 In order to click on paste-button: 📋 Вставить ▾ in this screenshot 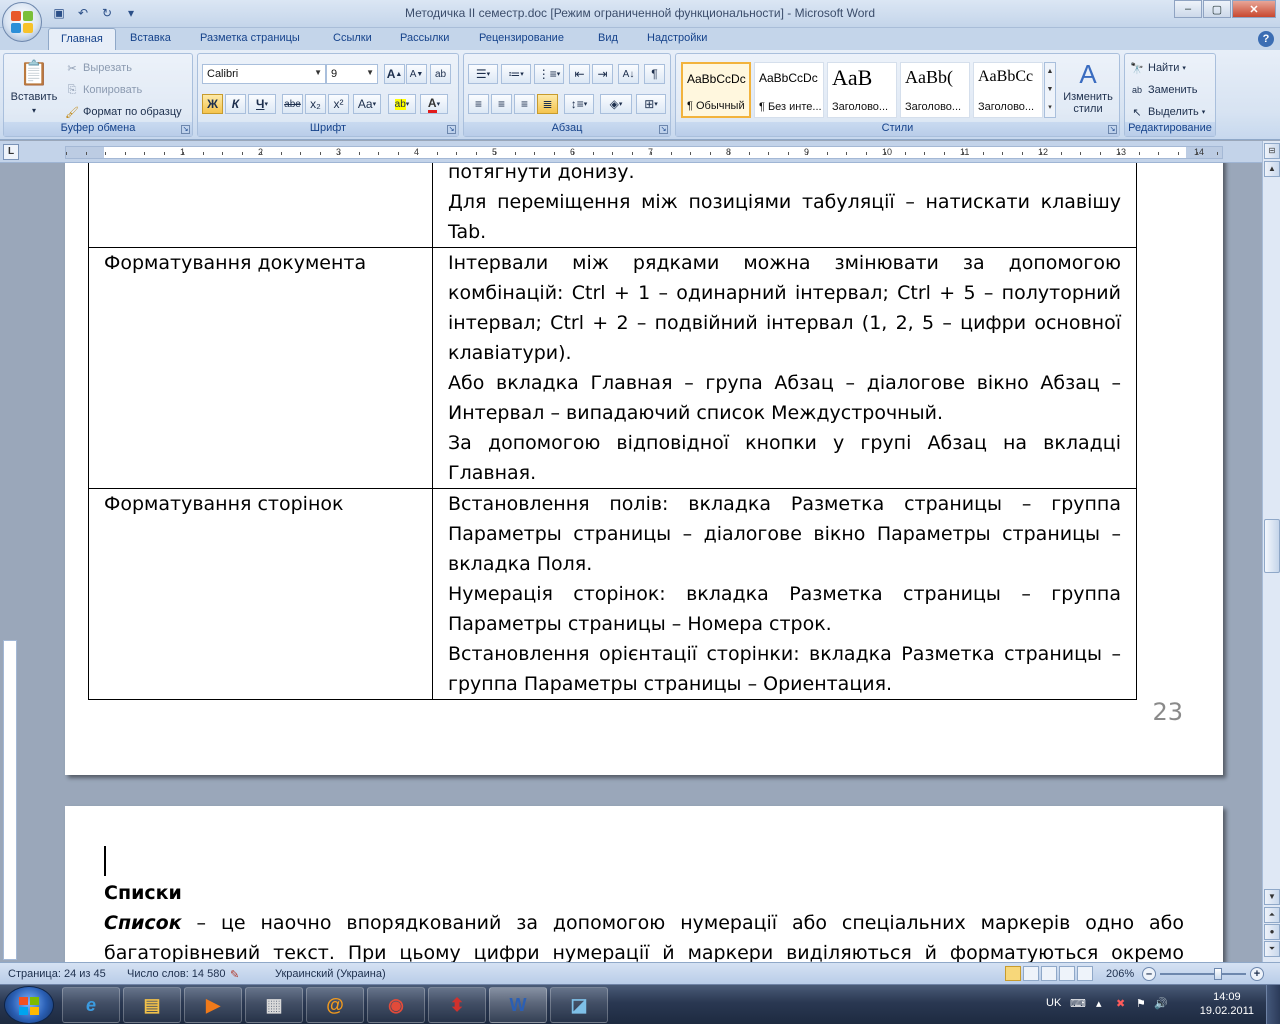, I will do `click(34, 87)`.